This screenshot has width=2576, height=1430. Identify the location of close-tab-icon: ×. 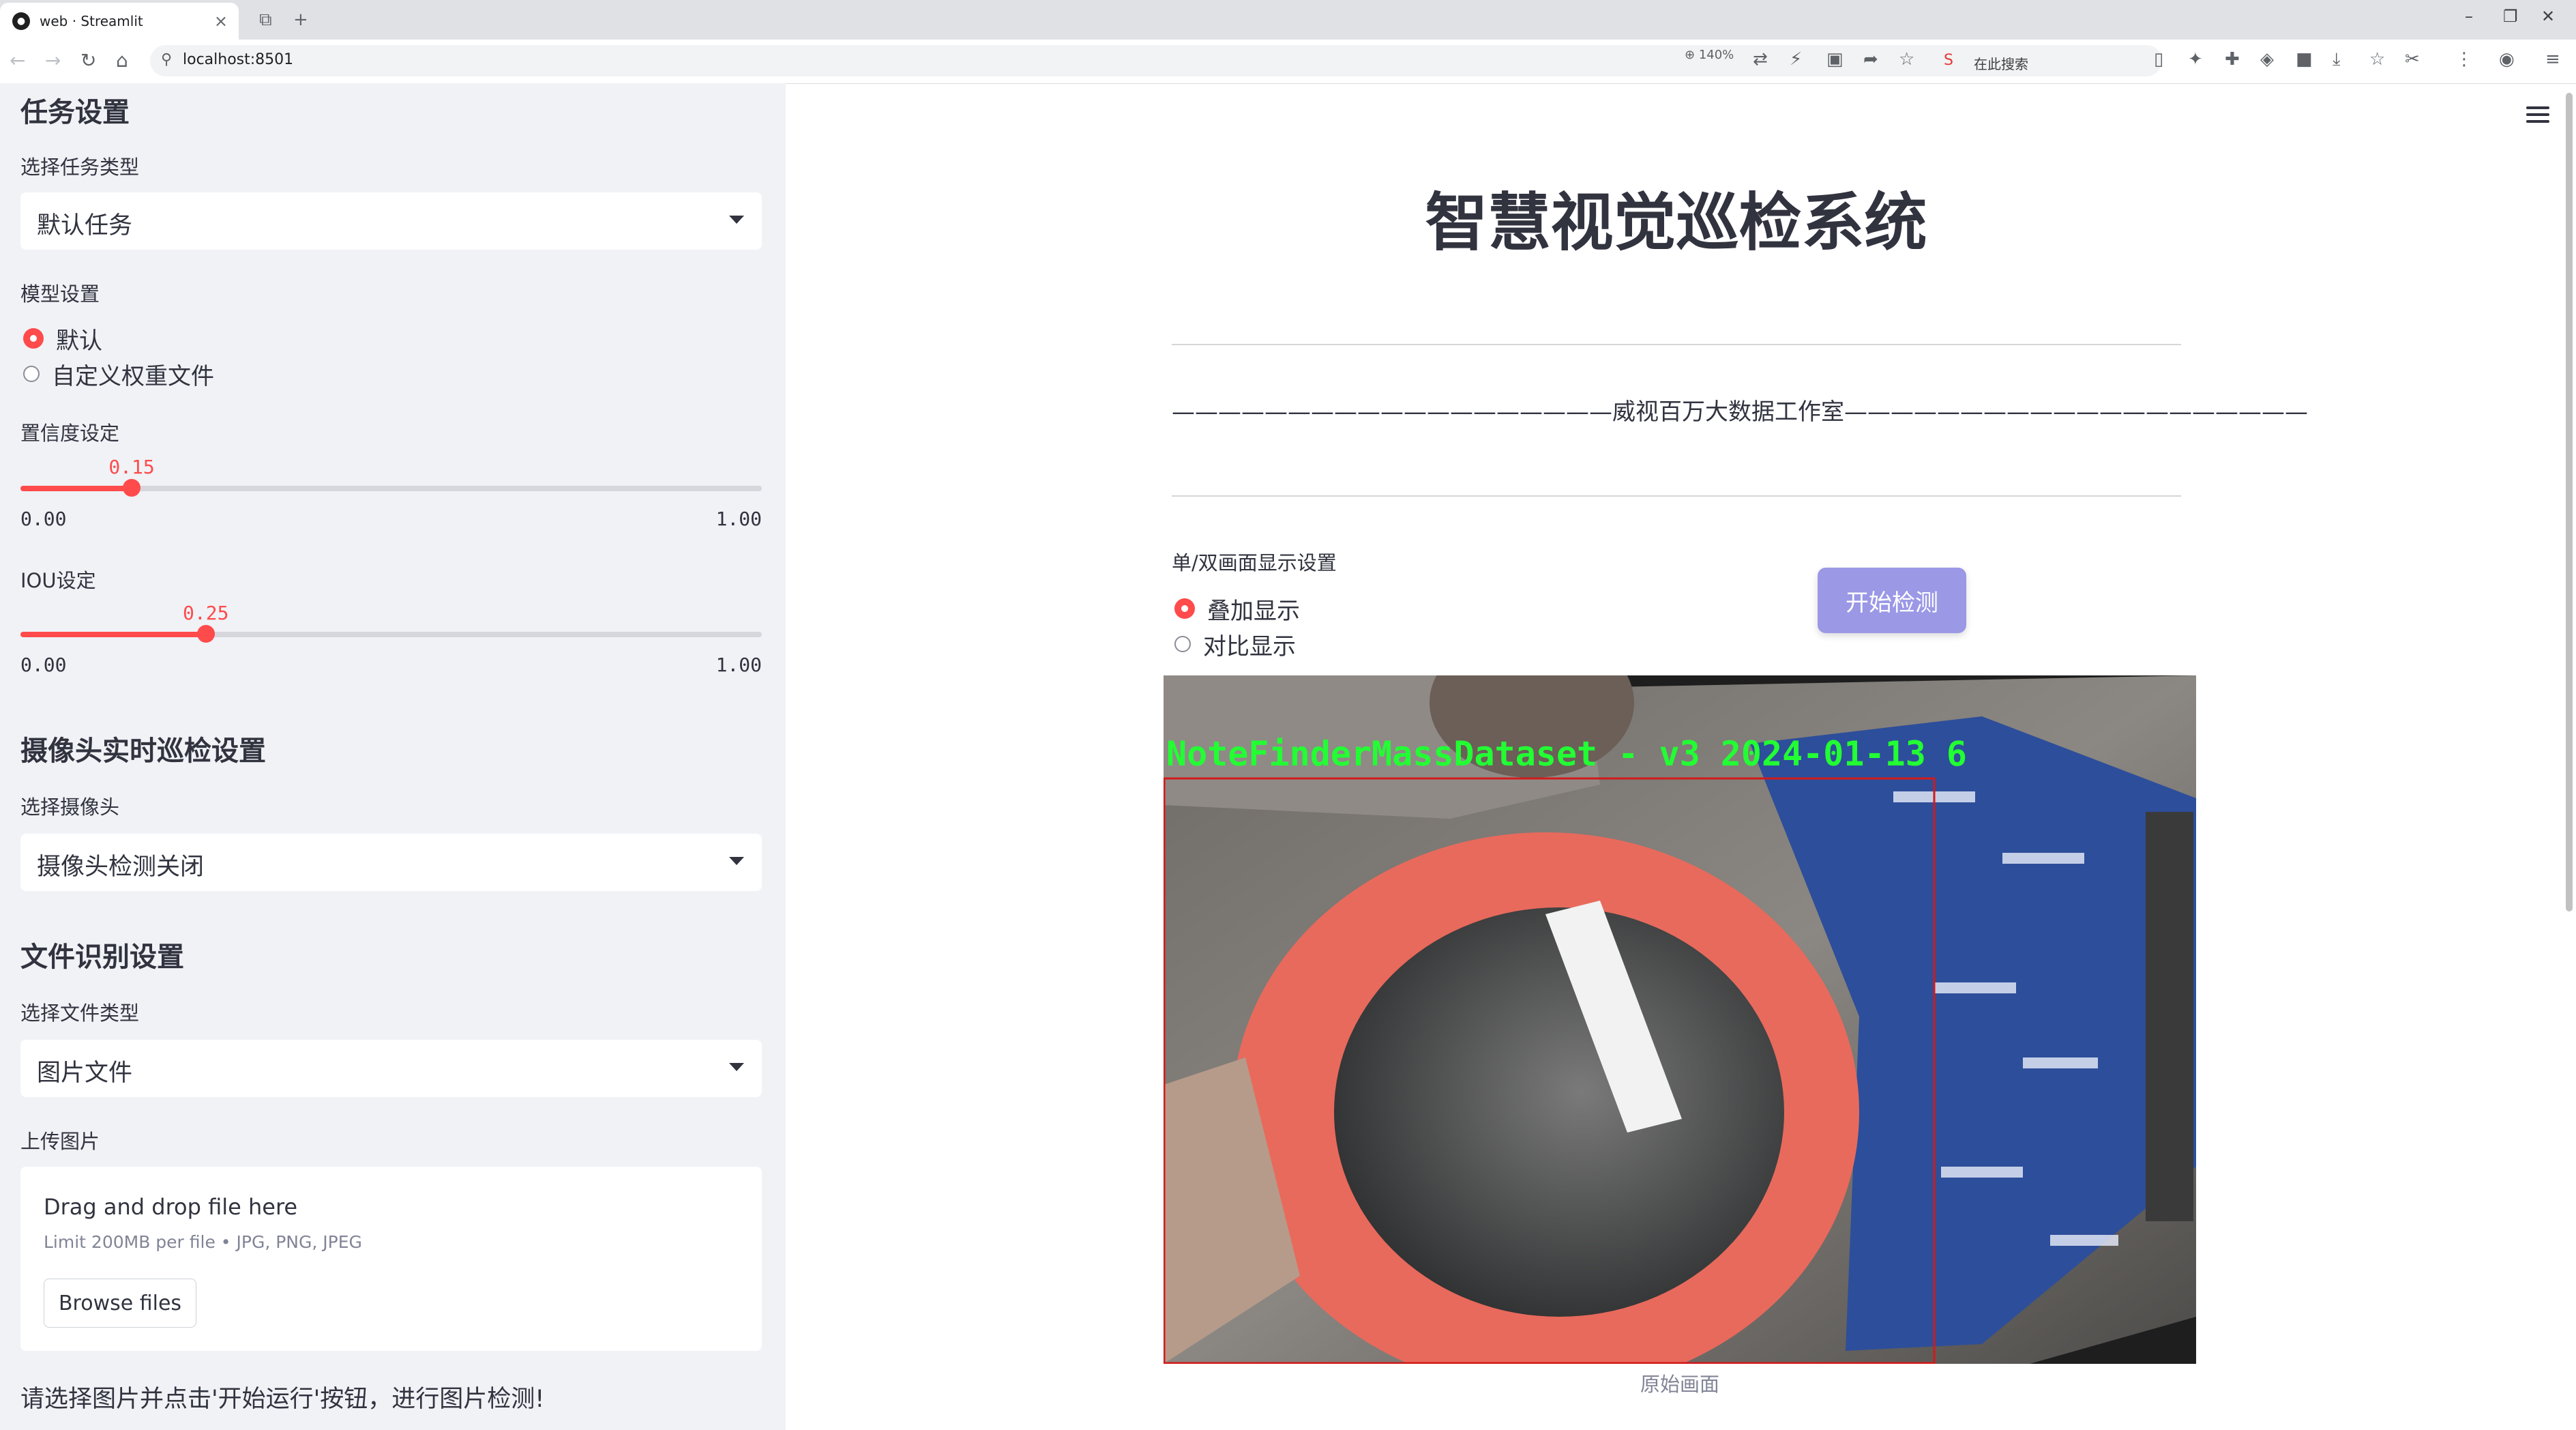
(221, 21).